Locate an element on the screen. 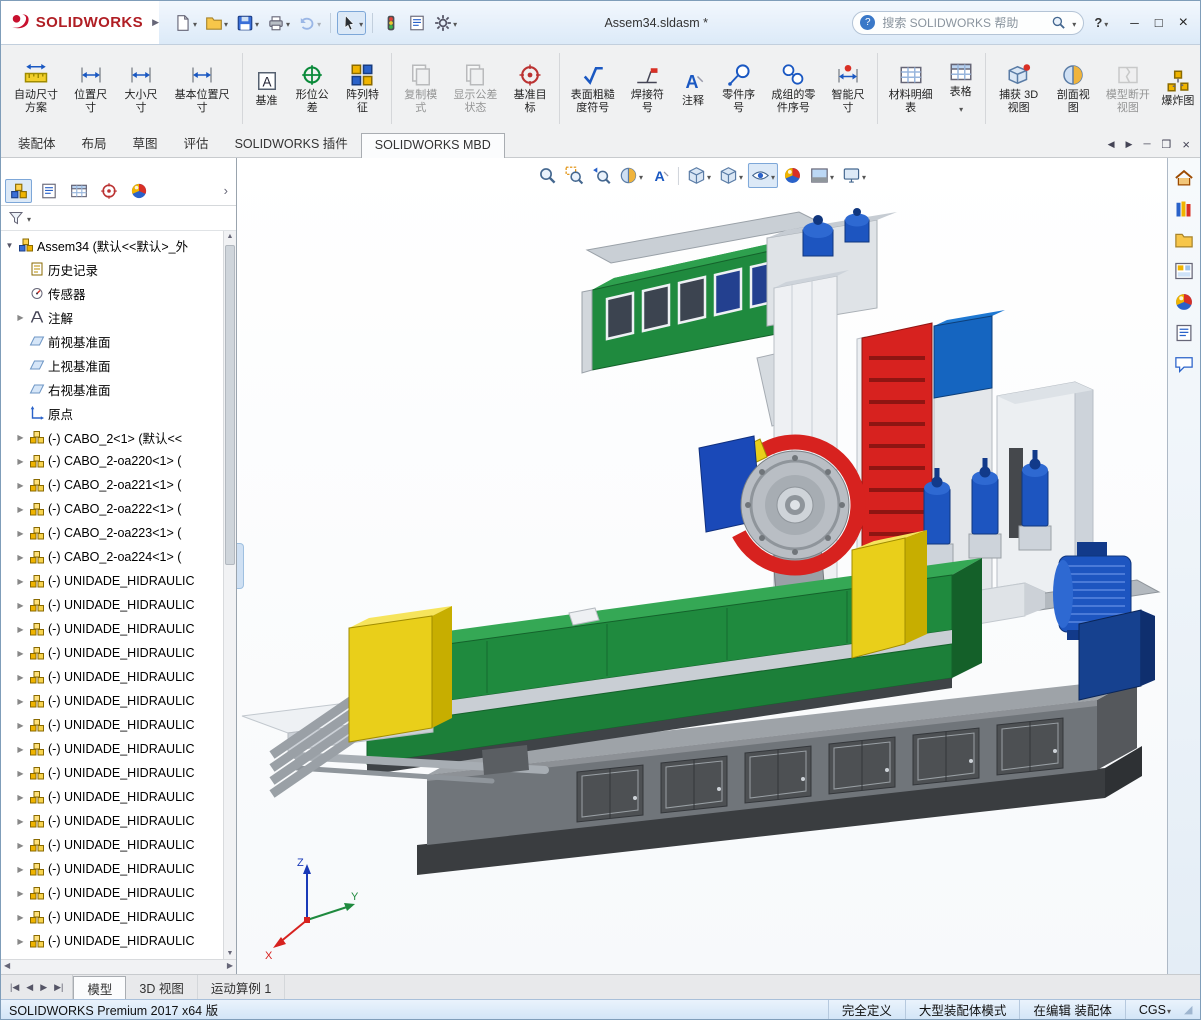 The width and height of the screenshot is (1201, 1020). maximize-button is located at coordinates (1159, 22).